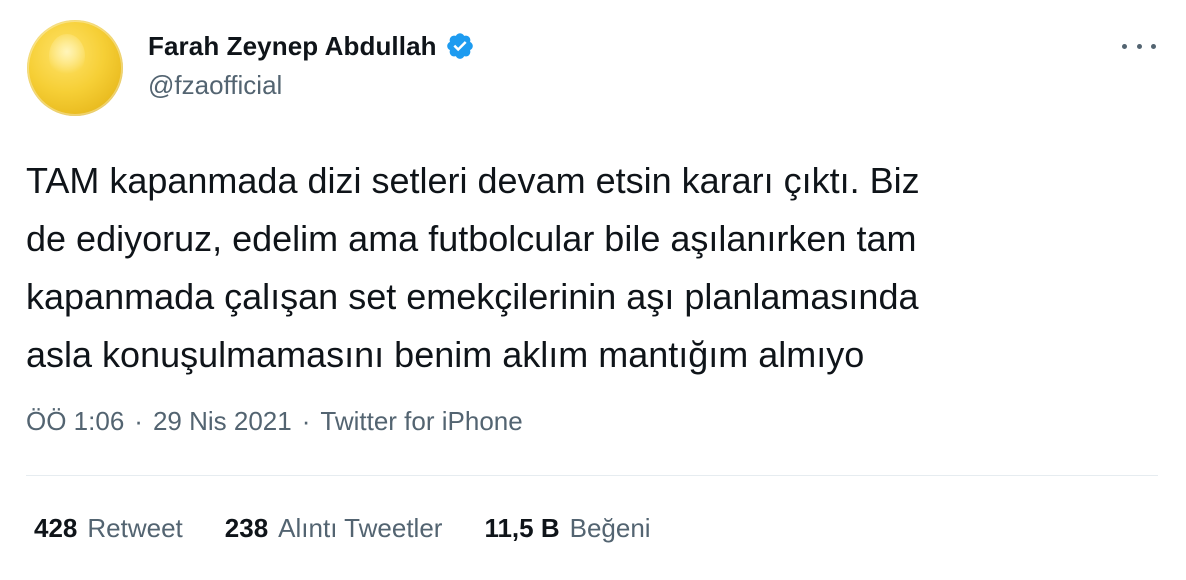  Describe the element at coordinates (567, 528) in the screenshot. I see `likes-stat: 11,5 B Beğeni` at that location.